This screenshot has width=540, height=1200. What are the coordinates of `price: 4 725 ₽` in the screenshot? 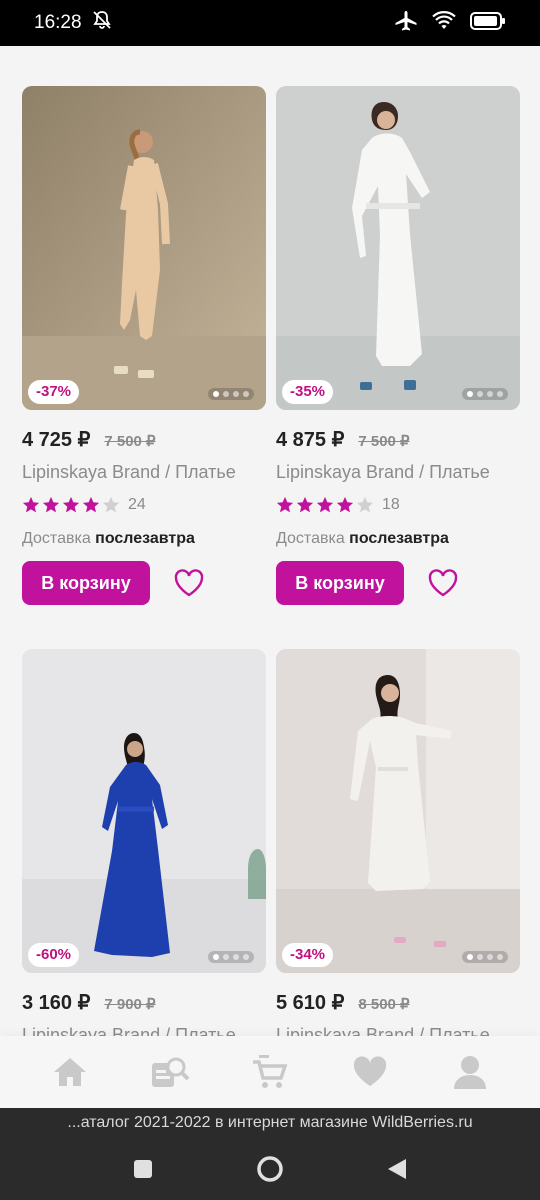 It's located at (56, 440).